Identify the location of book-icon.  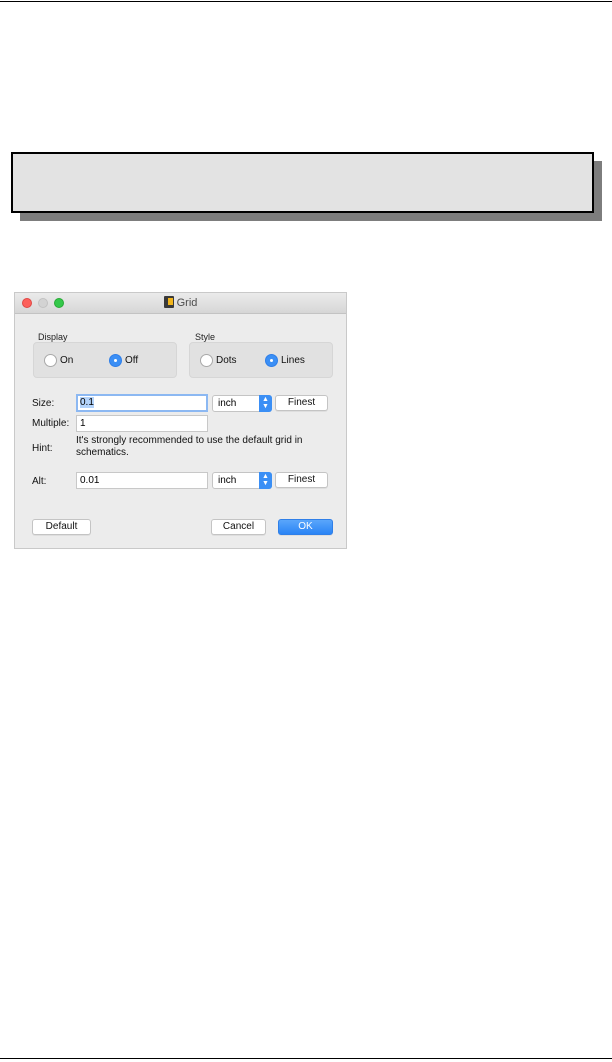
(168, 302).